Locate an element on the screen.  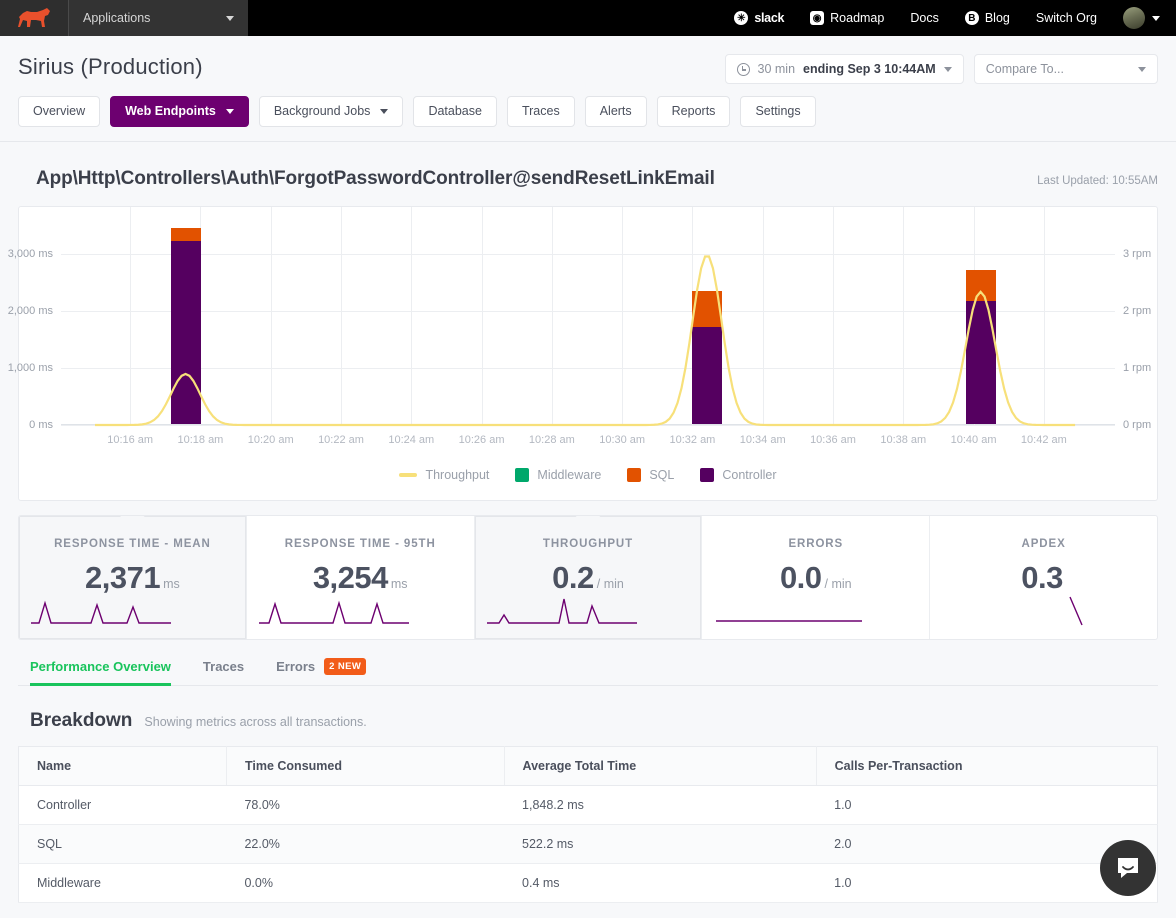
y-axis-tick-label: 1,000 ms is located at coordinates (30, 367).